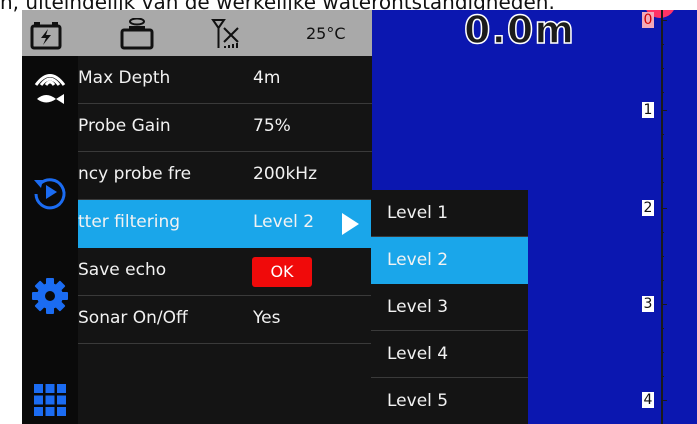  I want to click on menu-item-label: ncy probe fre, so click(135, 174).